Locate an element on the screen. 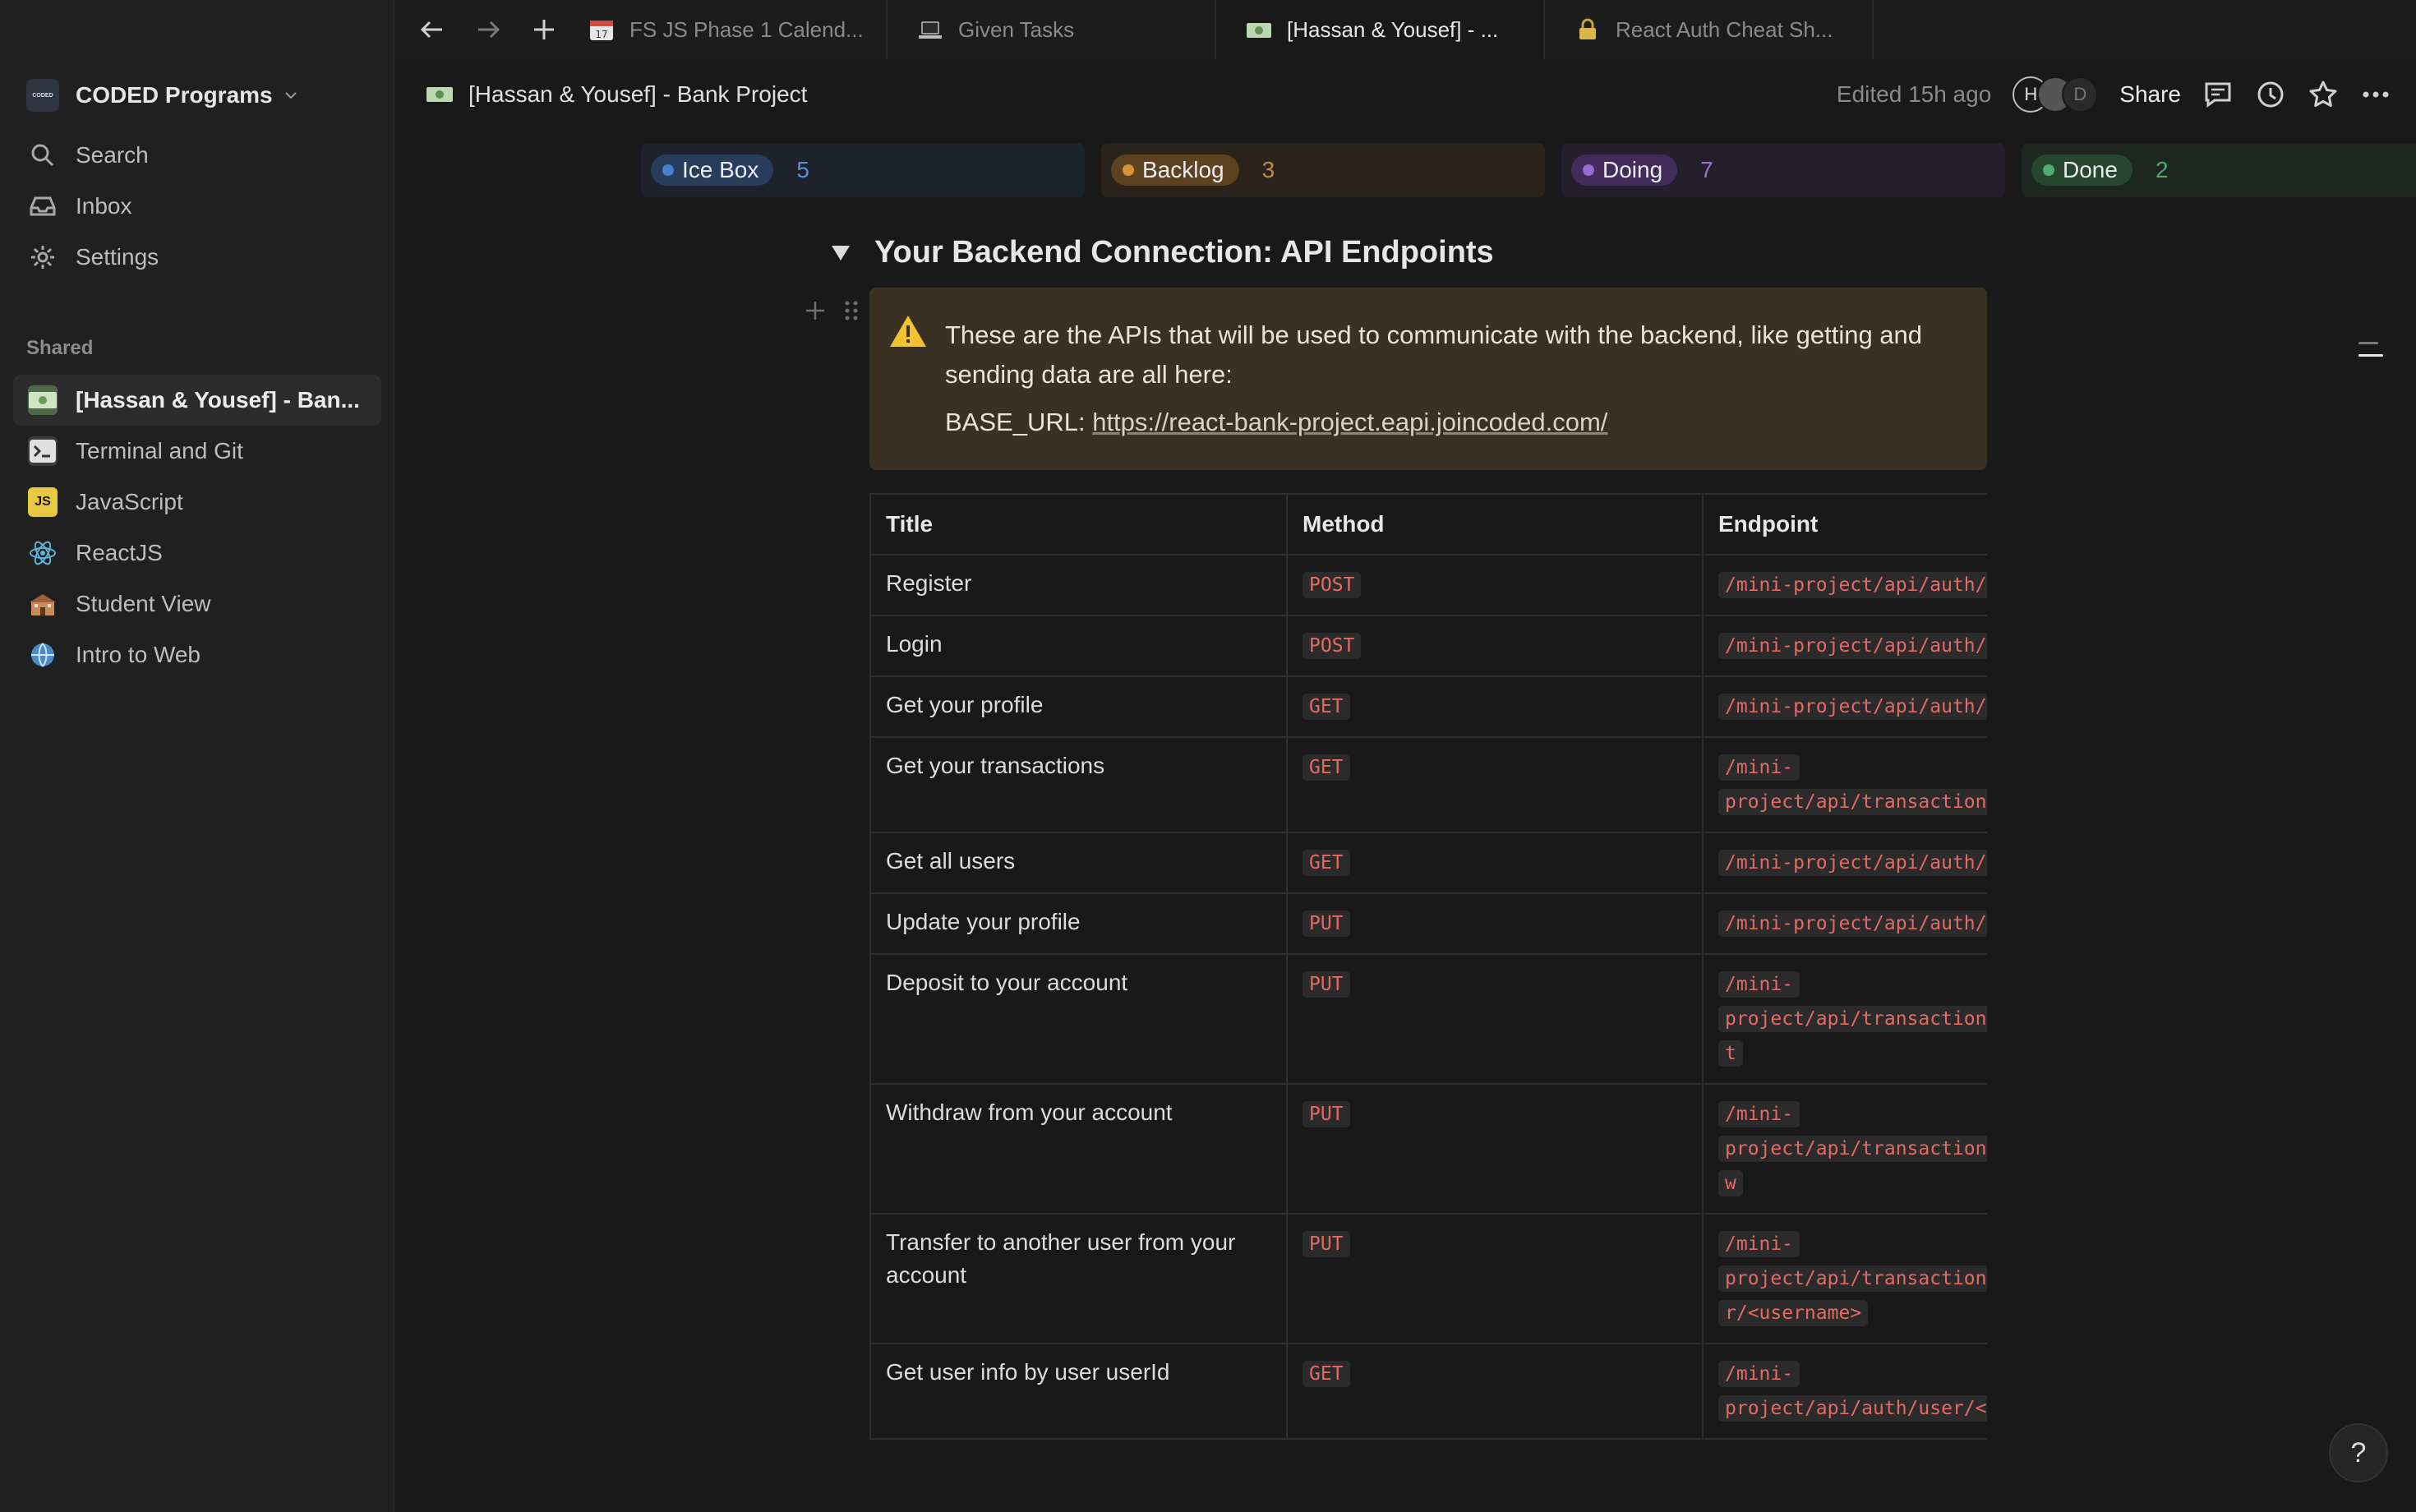 The image size is (2416, 1512). sidebar-item-label: Intro to Web is located at coordinates (138, 655).